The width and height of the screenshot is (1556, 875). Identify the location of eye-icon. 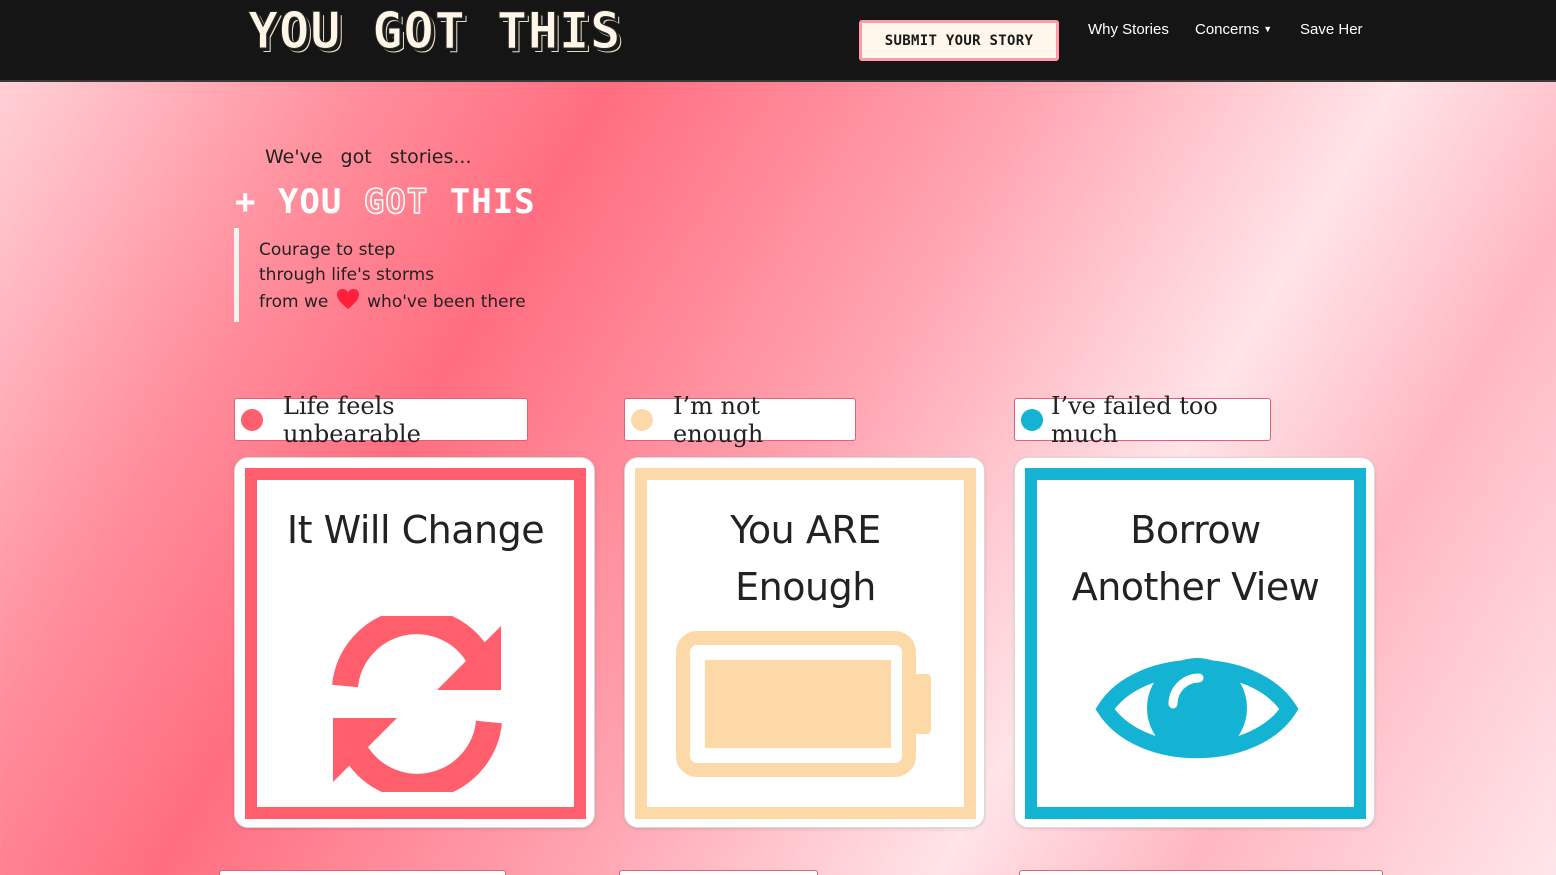
(1197, 708).